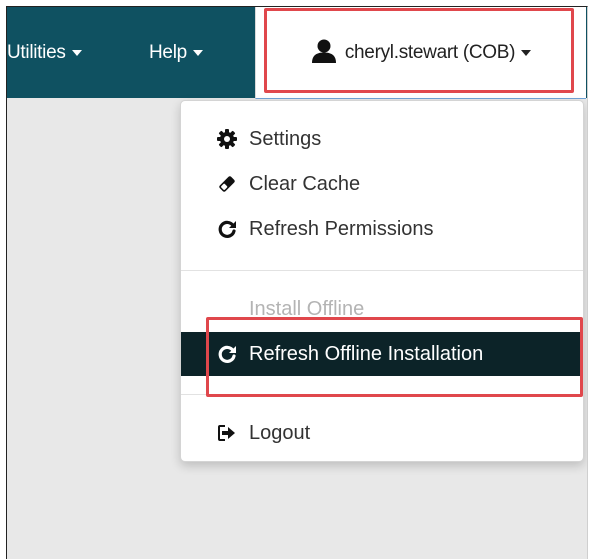  Describe the element at coordinates (226, 433) in the screenshot. I see `logout-icon` at that location.